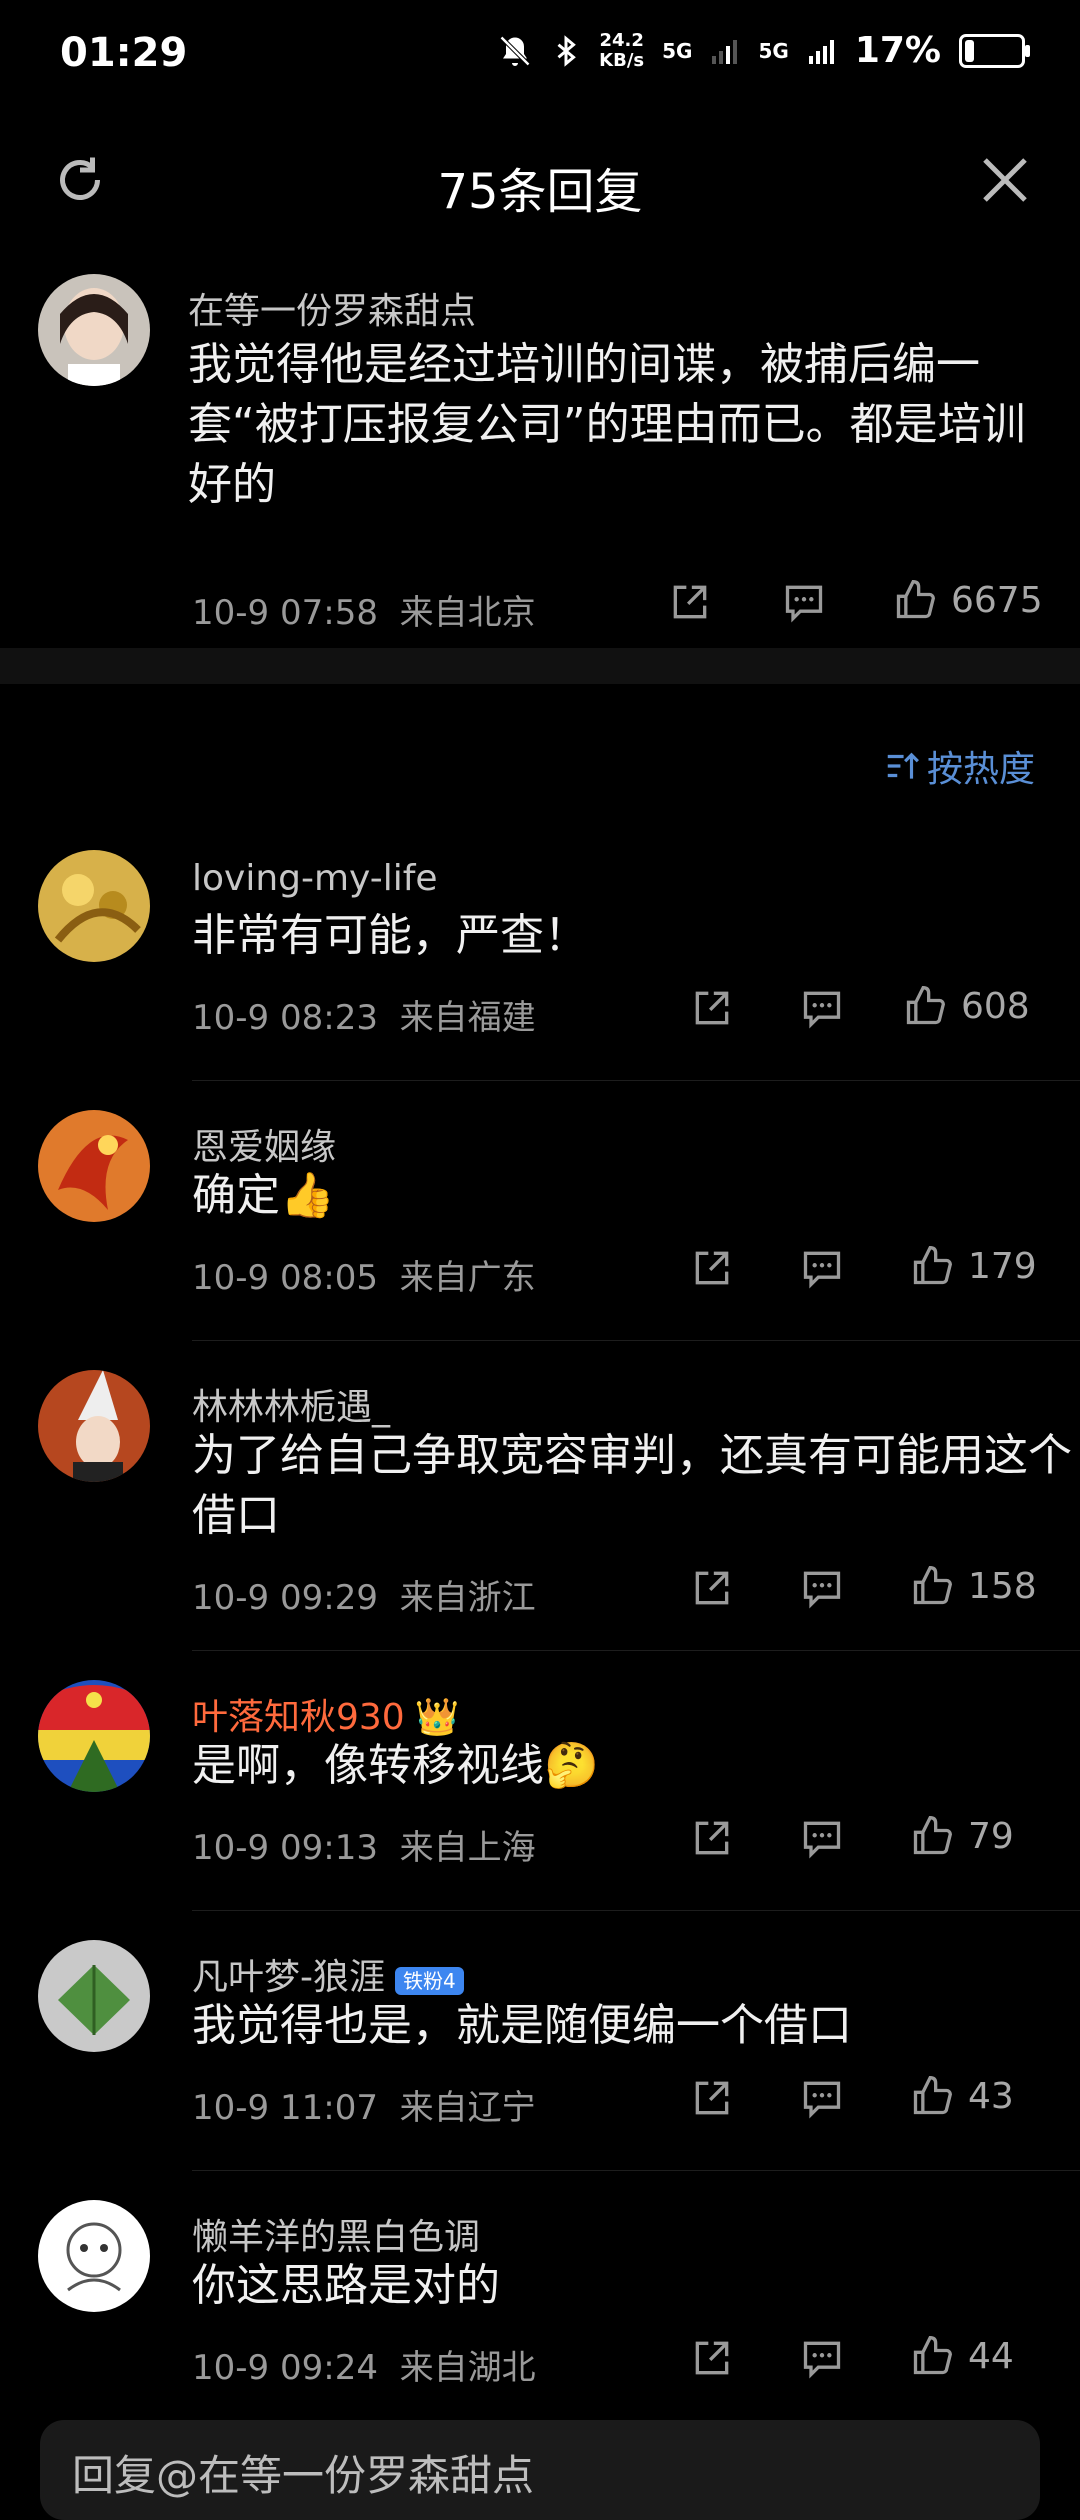 Image resolution: width=1080 pixels, height=2520 pixels. What do you see at coordinates (467, 1278) in the screenshot?
I see `reply-location: 来自广东` at bounding box center [467, 1278].